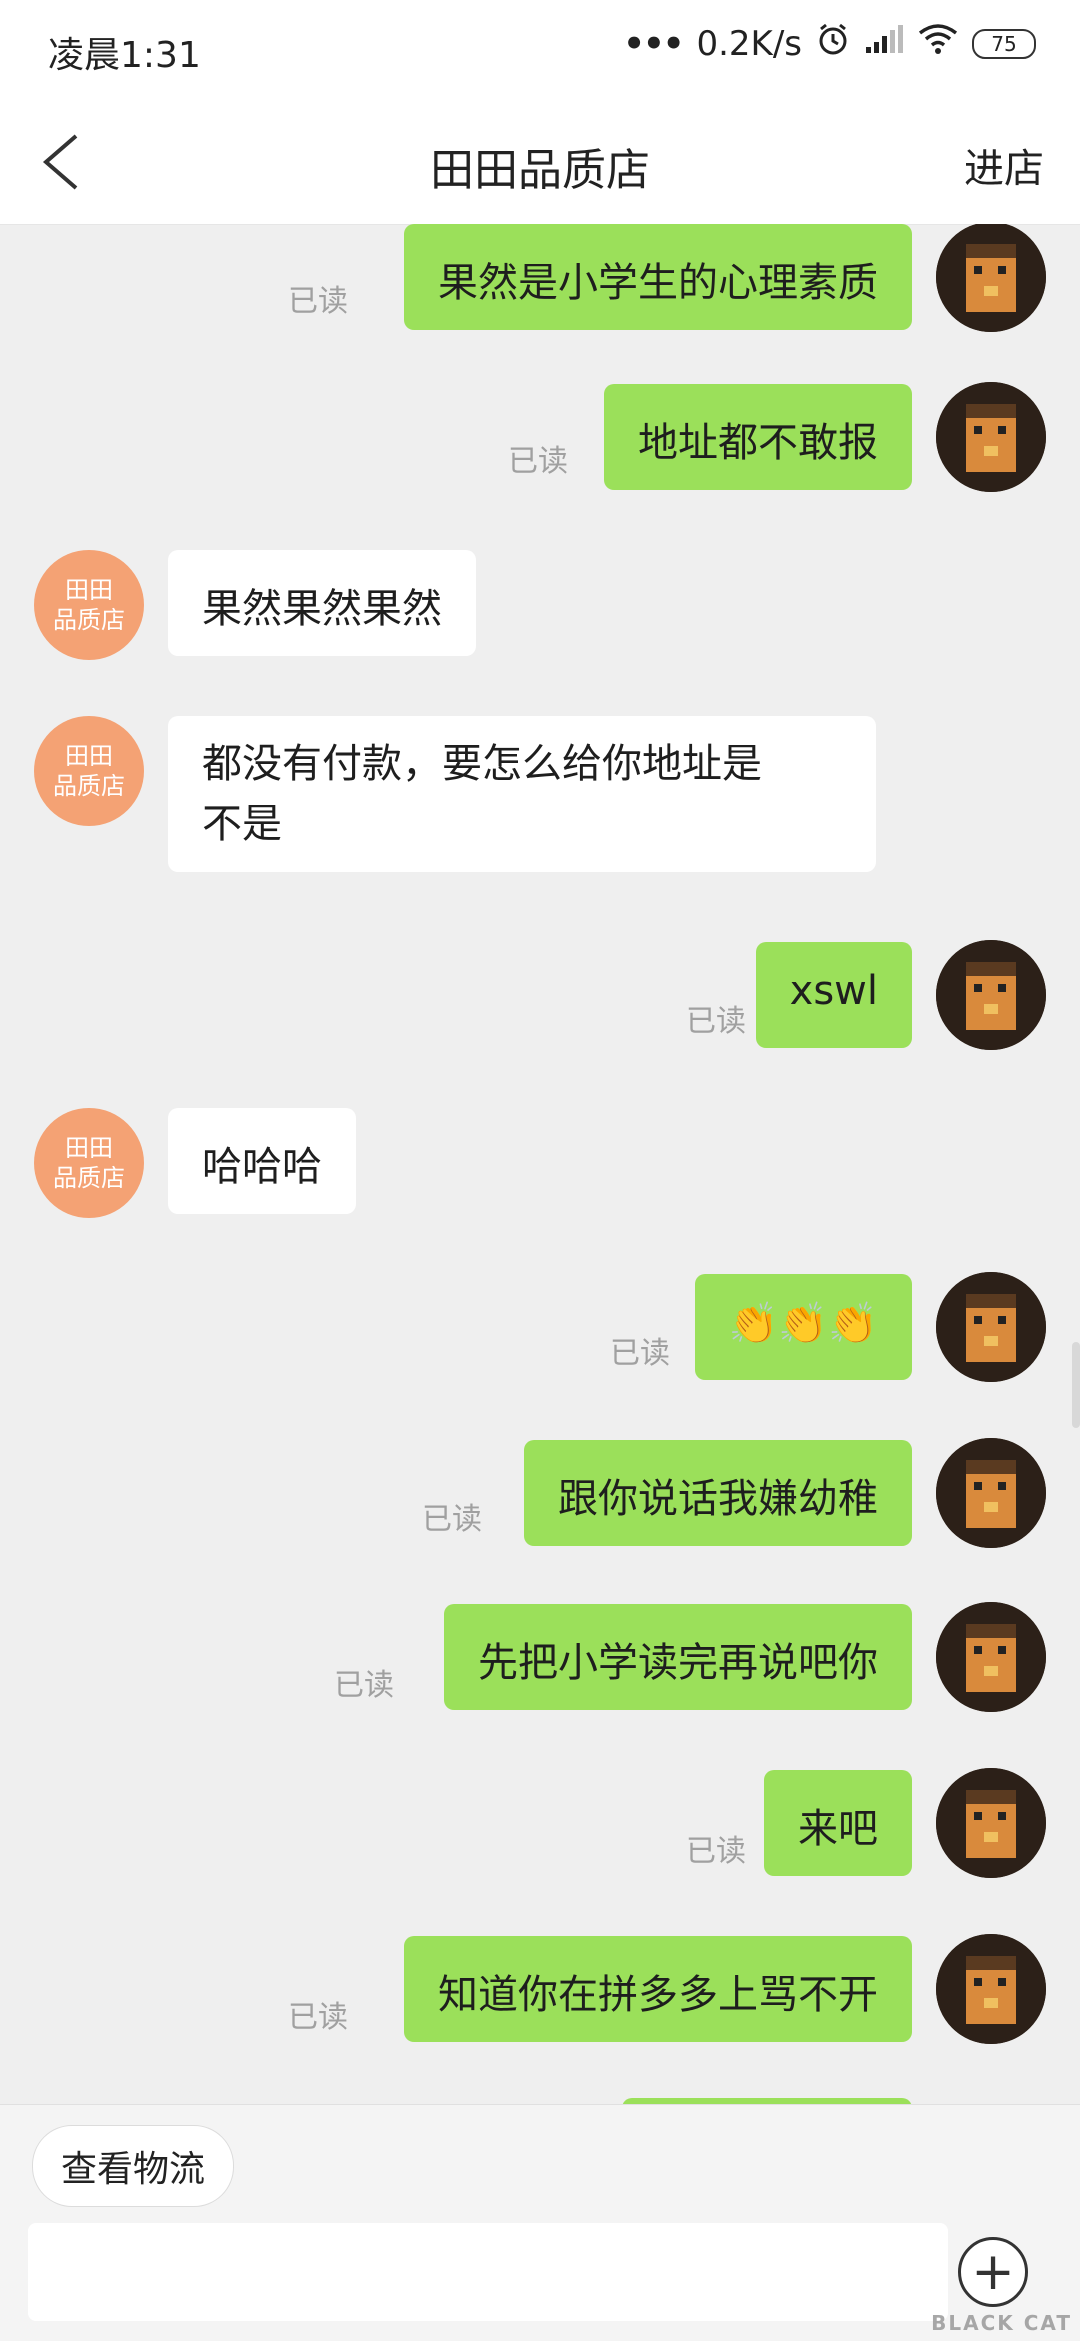 This screenshot has width=1080, height=2341. What do you see at coordinates (833, 43) in the screenshot?
I see `alarm-icon` at bounding box center [833, 43].